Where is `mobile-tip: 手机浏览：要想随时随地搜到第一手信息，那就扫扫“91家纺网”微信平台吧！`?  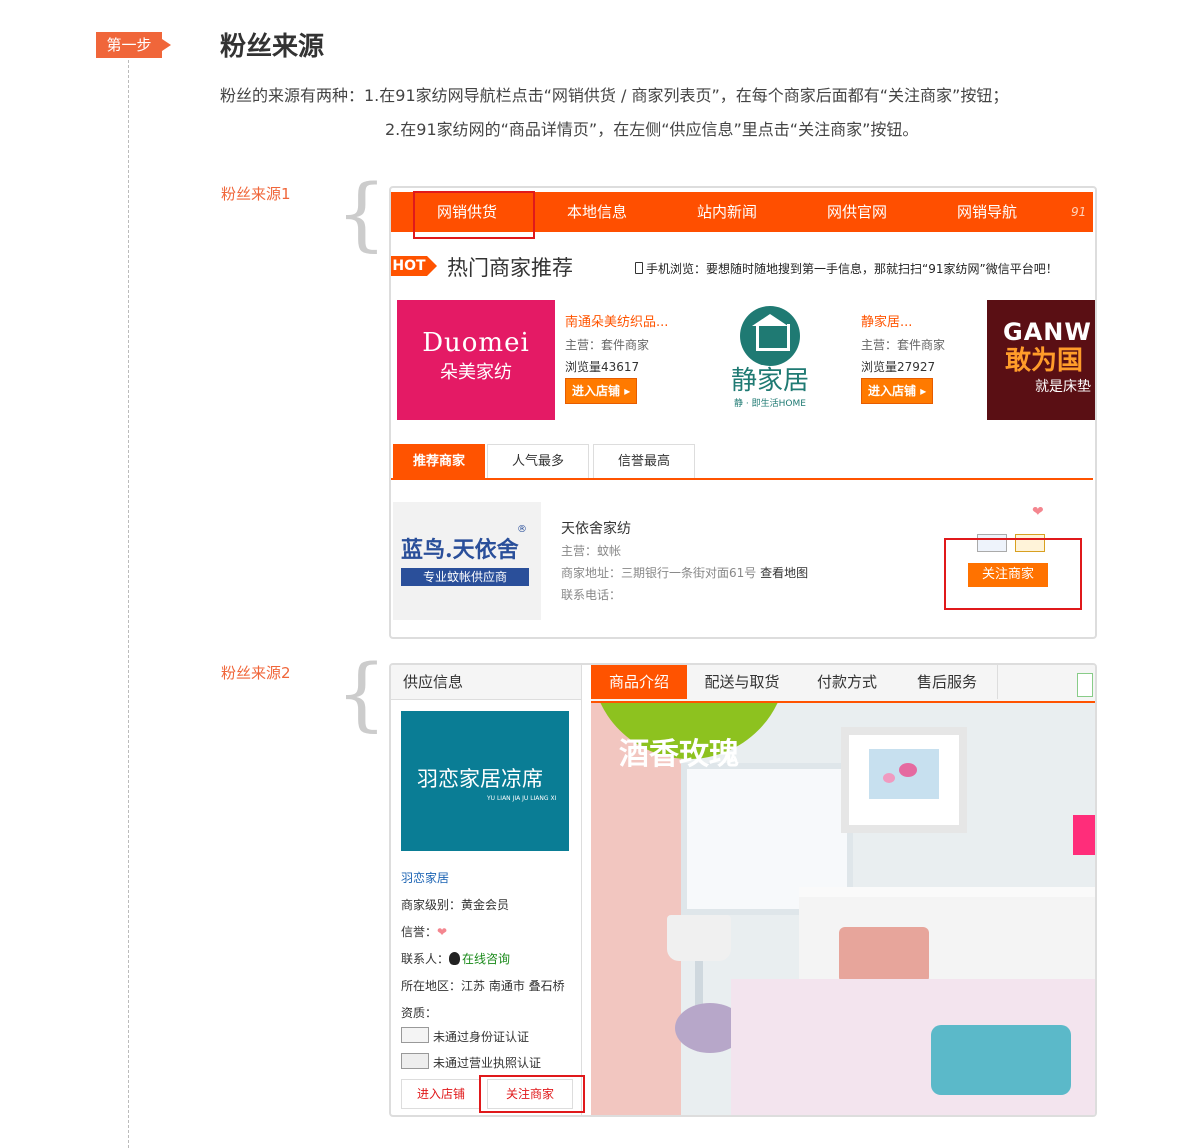 mobile-tip: 手机浏览：要想随时随地搜到第一手信息，那就扫扫“91家纺网”微信平台吧！ is located at coordinates (846, 268).